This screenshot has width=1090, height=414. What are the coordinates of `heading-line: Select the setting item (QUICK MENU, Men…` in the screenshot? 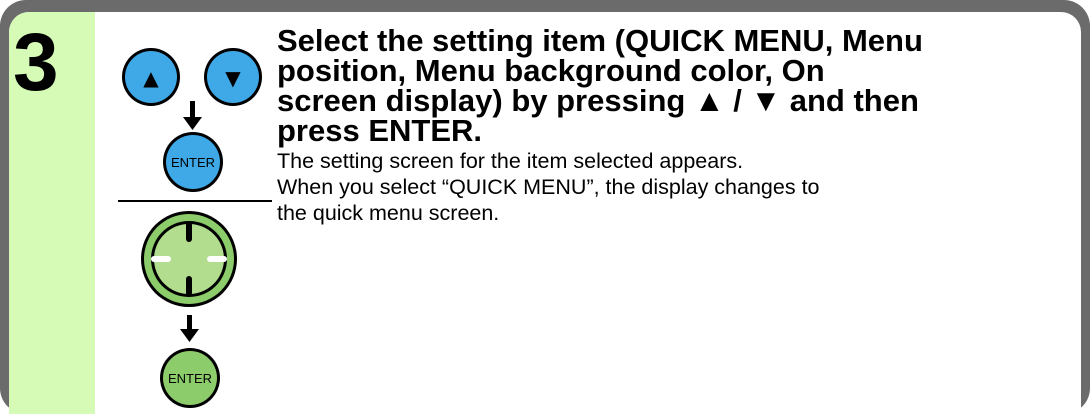 It's located at (600, 40).